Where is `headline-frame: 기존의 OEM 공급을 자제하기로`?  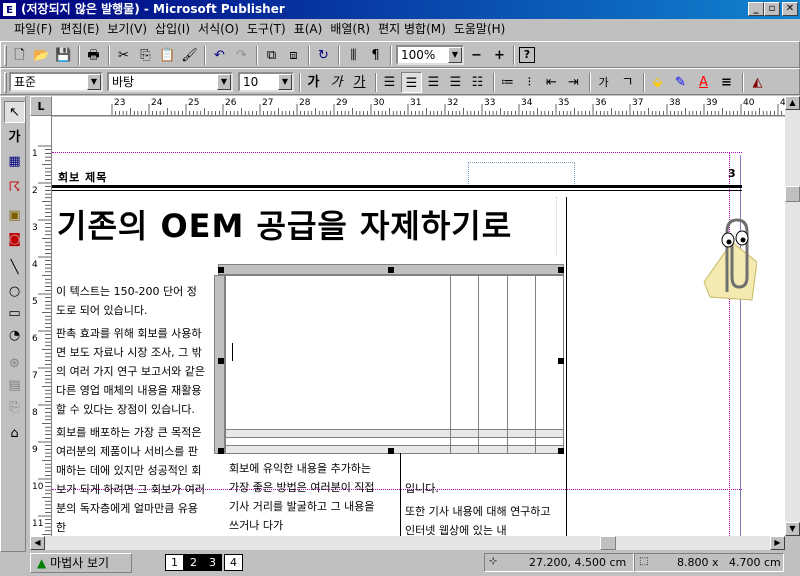
headline-frame: 기존의 OEM 공급을 자제하기로 is located at coordinates (304, 226).